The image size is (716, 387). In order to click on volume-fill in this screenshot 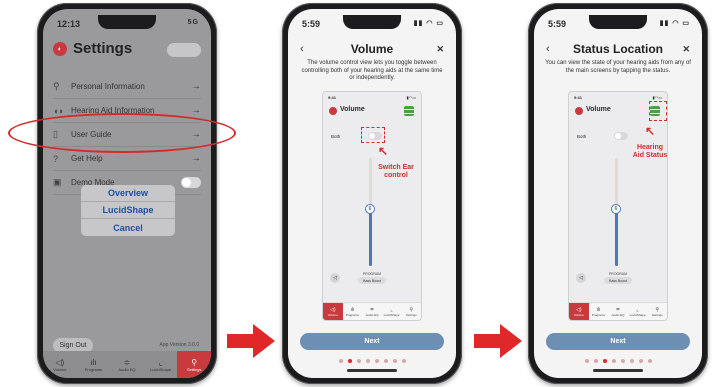, I will do `click(616, 237)`.